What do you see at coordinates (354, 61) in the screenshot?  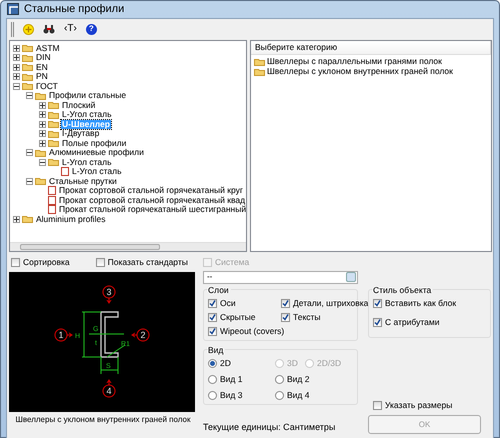 I see `list-item: Швеллеры с параллельными гранями полок` at bounding box center [354, 61].